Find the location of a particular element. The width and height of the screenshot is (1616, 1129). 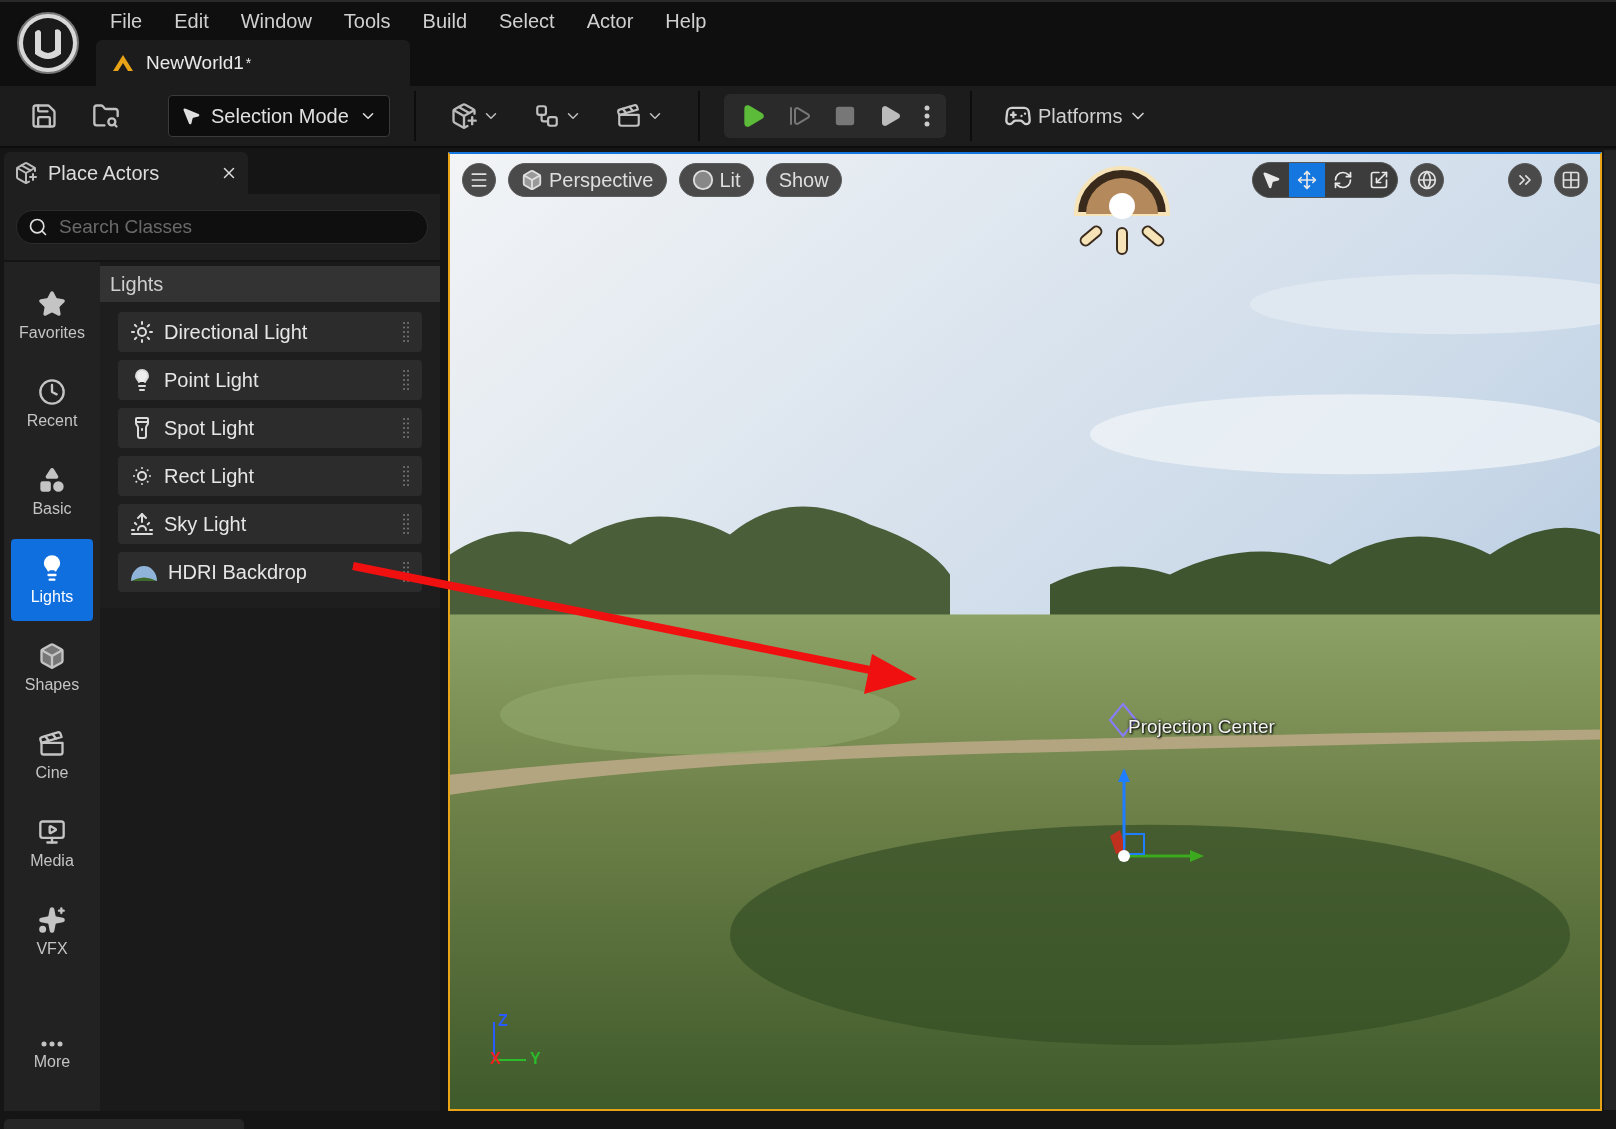

logo-icon is located at coordinates (48, 43).